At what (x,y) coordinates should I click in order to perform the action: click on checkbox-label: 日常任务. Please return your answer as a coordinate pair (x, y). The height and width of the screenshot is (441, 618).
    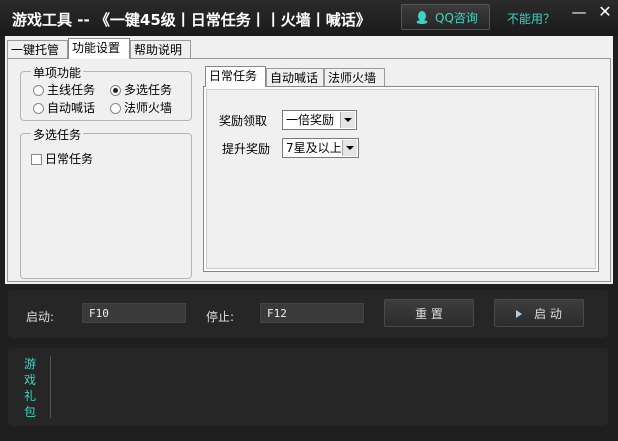
    Looking at the image, I should click on (69, 159).